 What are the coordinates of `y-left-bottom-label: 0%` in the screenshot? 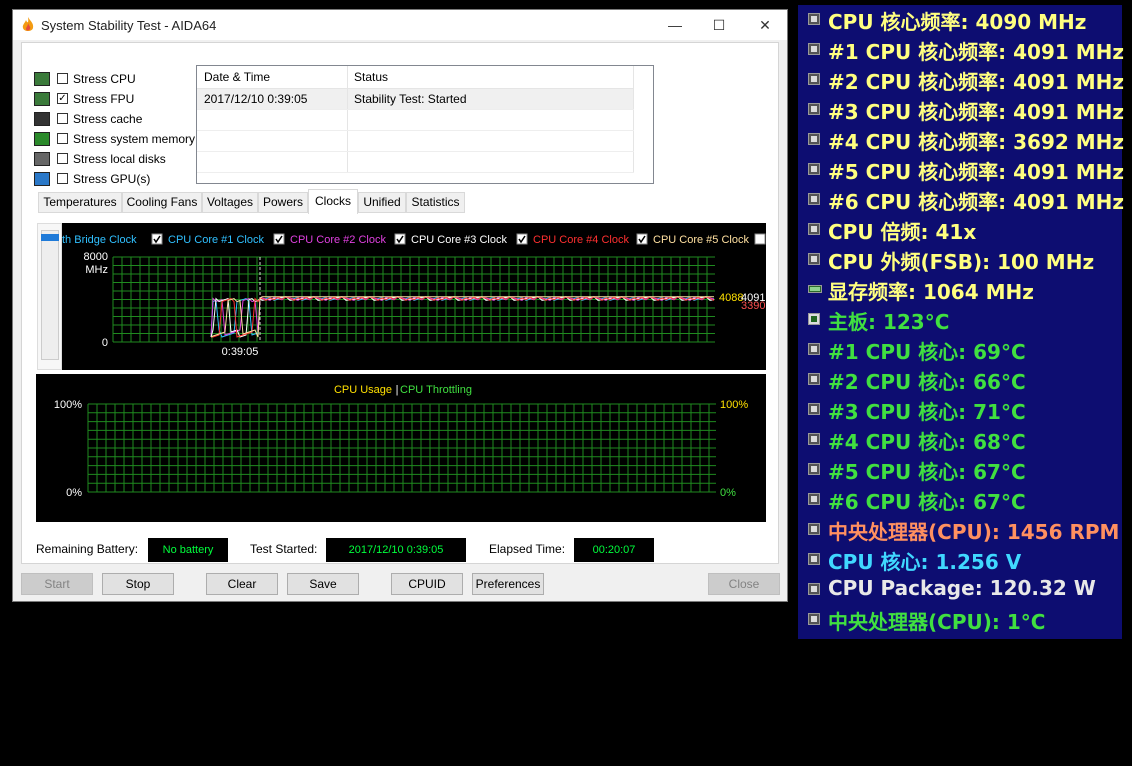 It's located at (74, 493).